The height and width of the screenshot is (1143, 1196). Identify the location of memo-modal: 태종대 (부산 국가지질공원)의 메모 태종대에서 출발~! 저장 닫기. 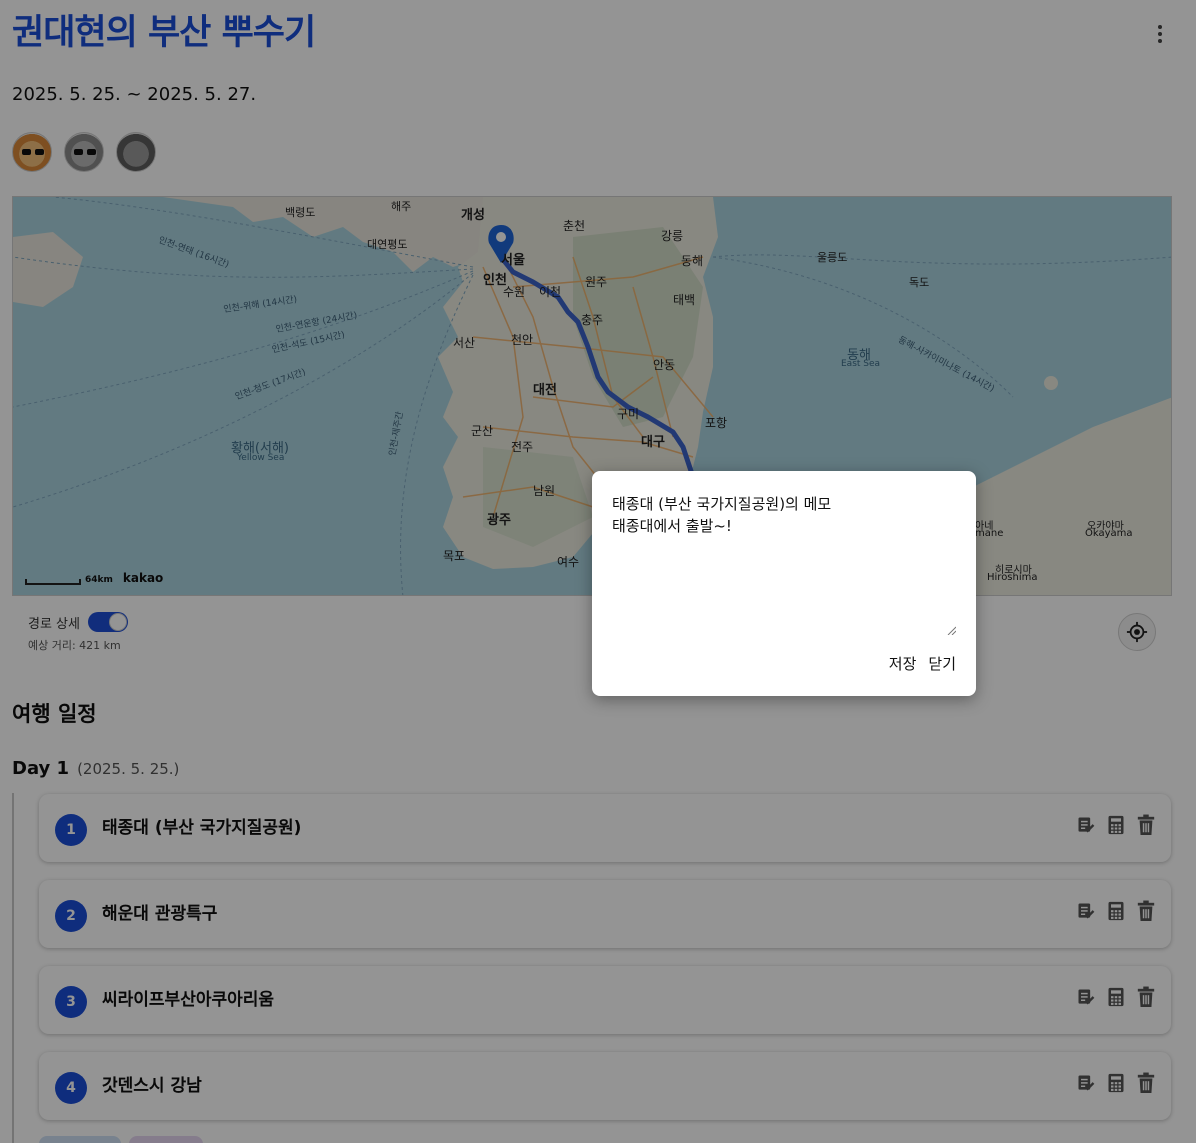
(784, 583).